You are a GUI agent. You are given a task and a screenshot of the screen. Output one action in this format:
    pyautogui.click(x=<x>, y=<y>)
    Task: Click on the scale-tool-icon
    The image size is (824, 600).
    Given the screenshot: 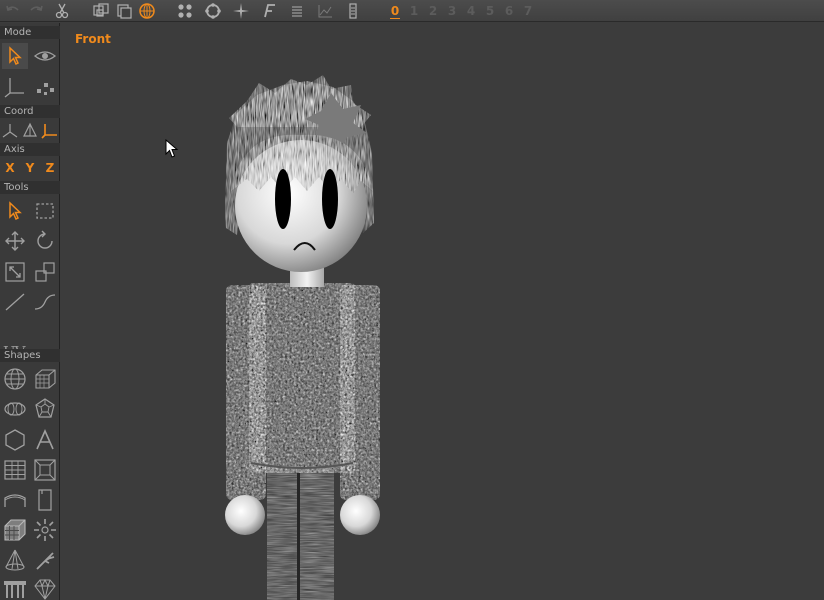 What is the action you would take?
    pyautogui.click(x=15, y=272)
    